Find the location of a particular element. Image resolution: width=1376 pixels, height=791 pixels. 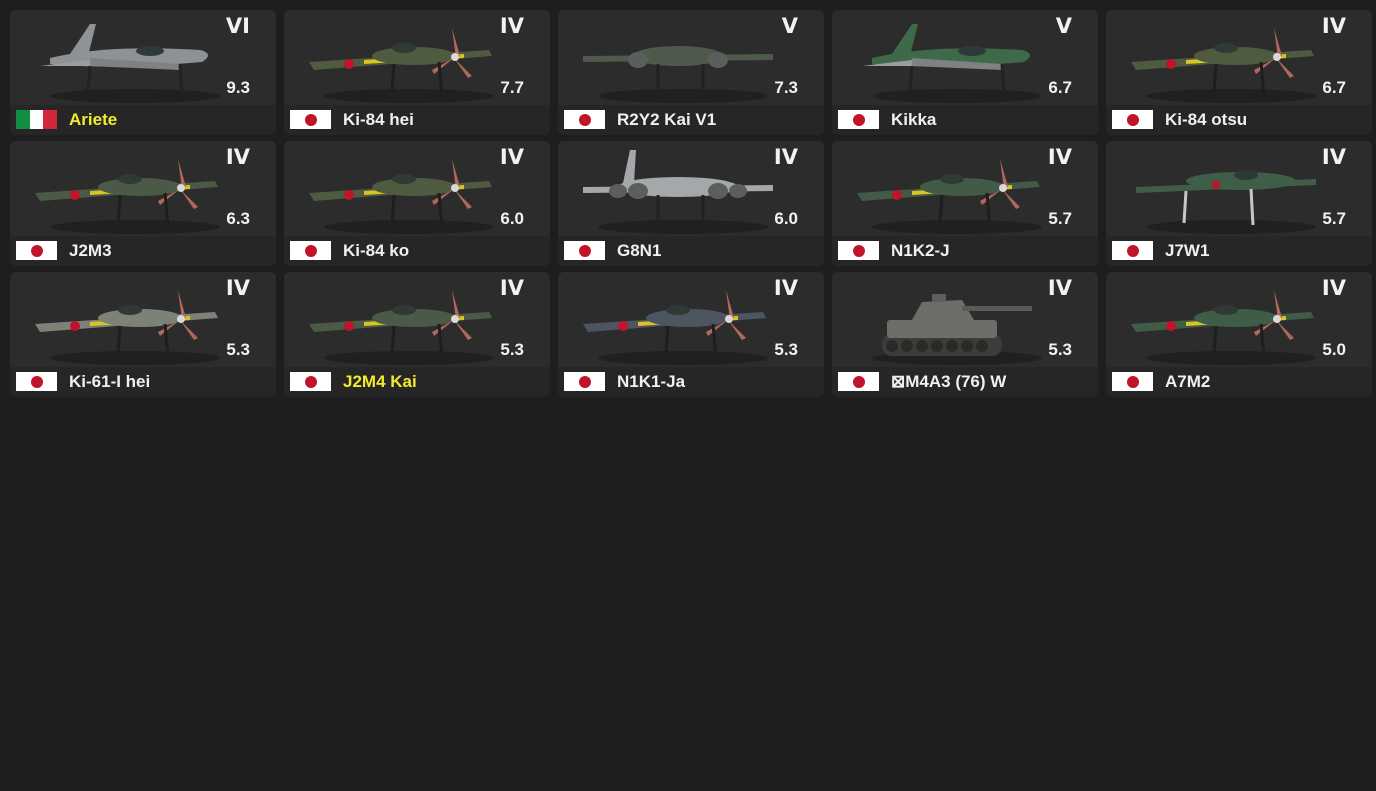

vehicle-name: R2Y2 Kai V1 is located at coordinates (667, 119).